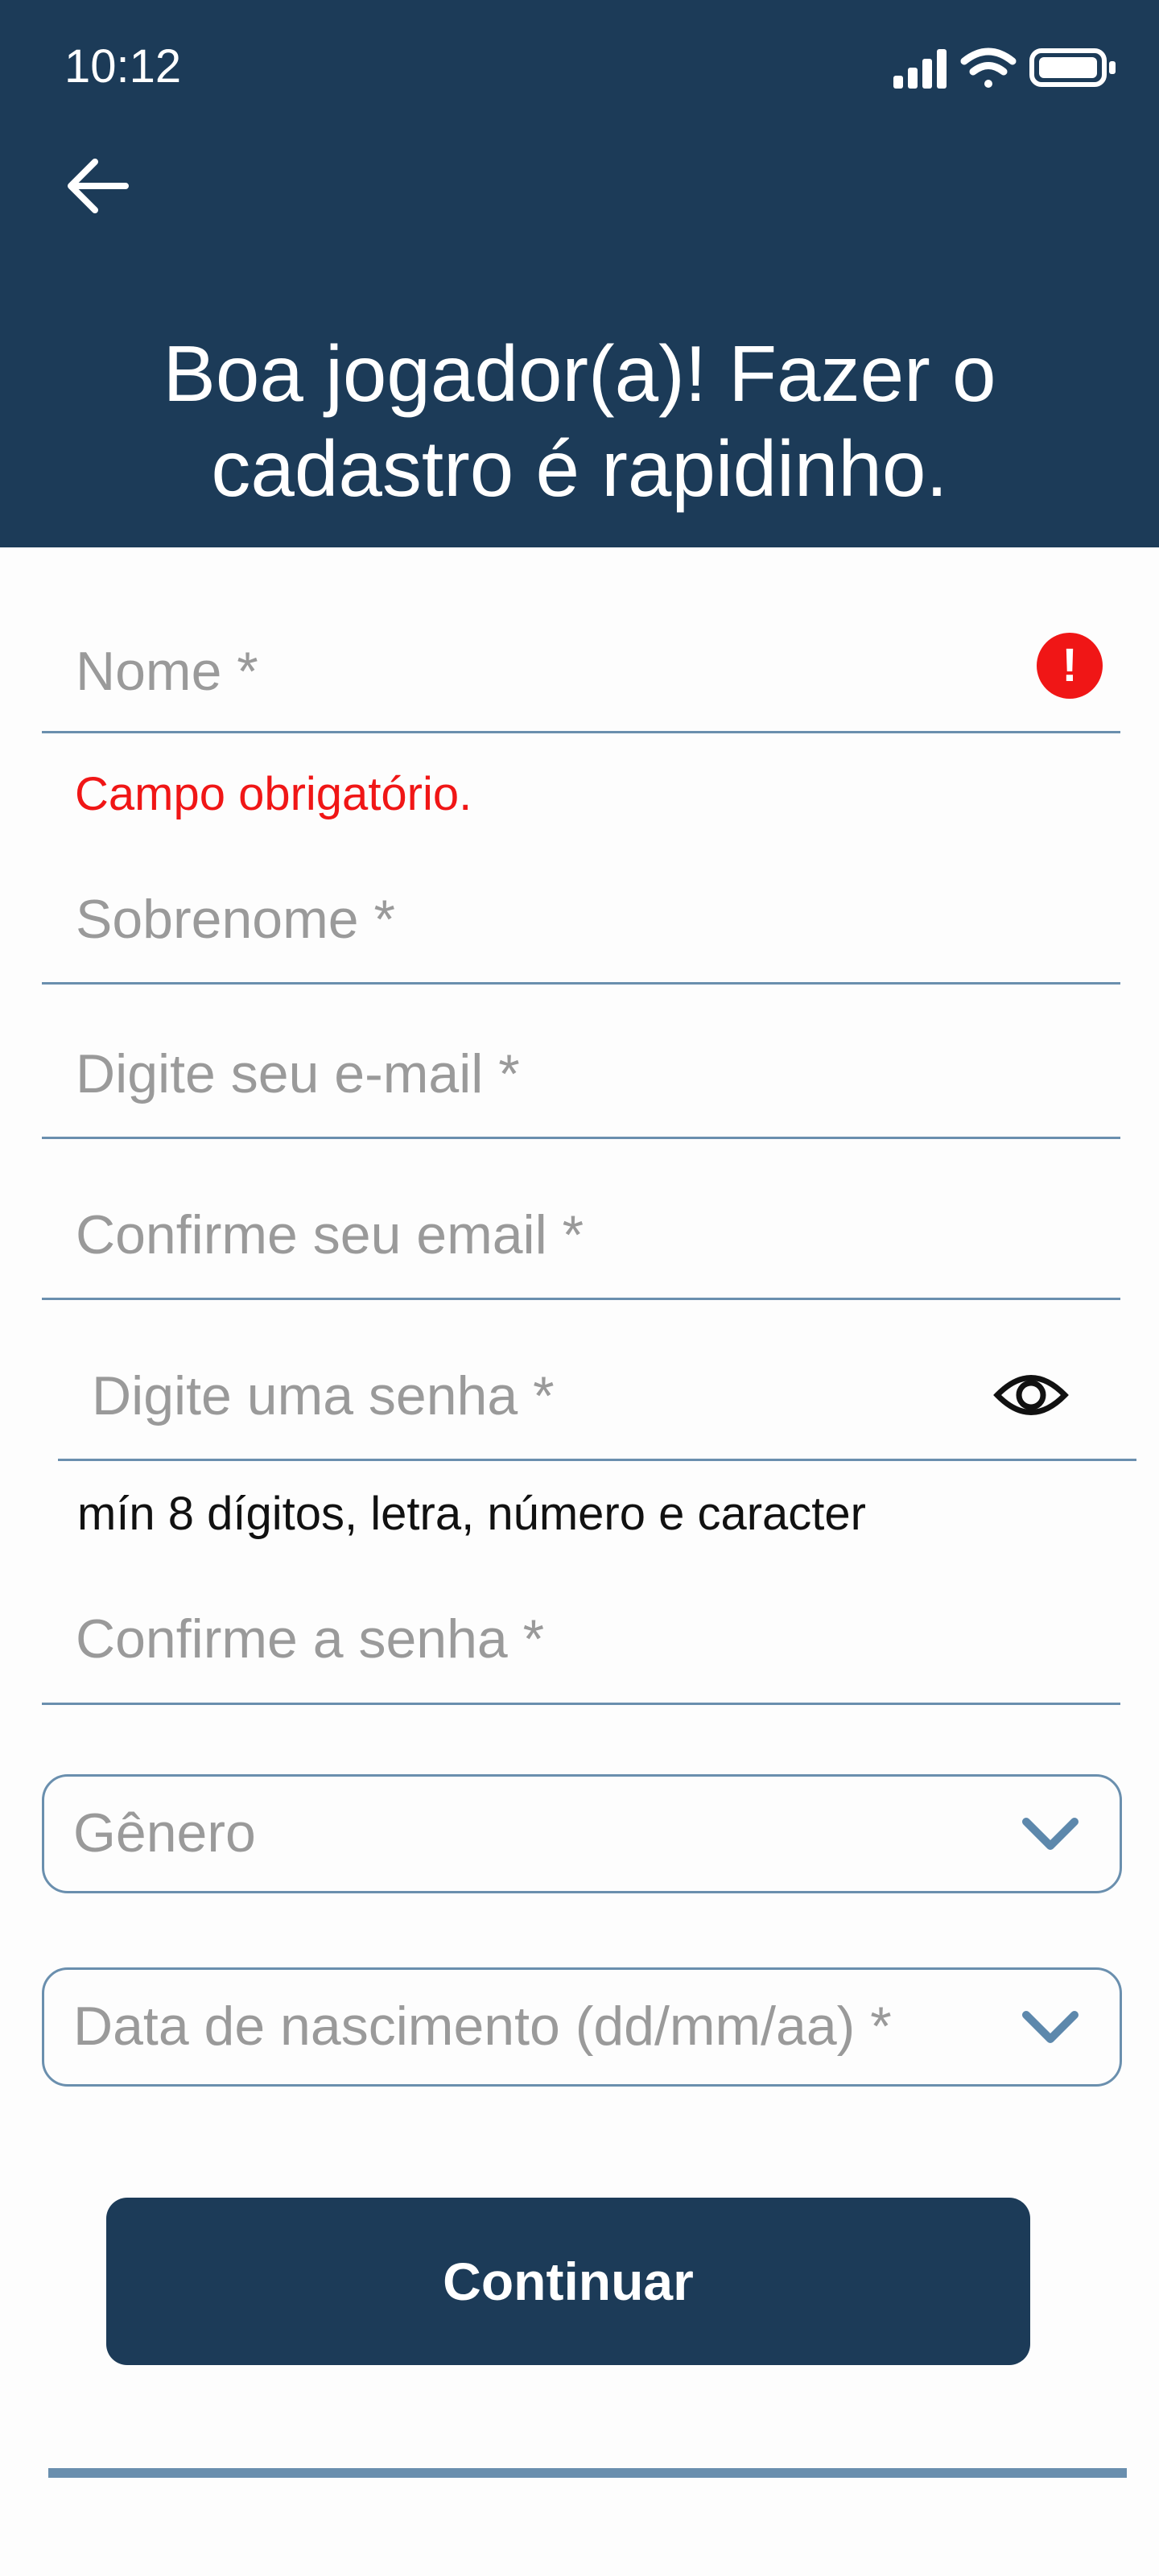 This screenshot has height=2576, width=1159. Describe the element at coordinates (581, 672) in the screenshot. I see `first-name-field: Nome * !` at that location.